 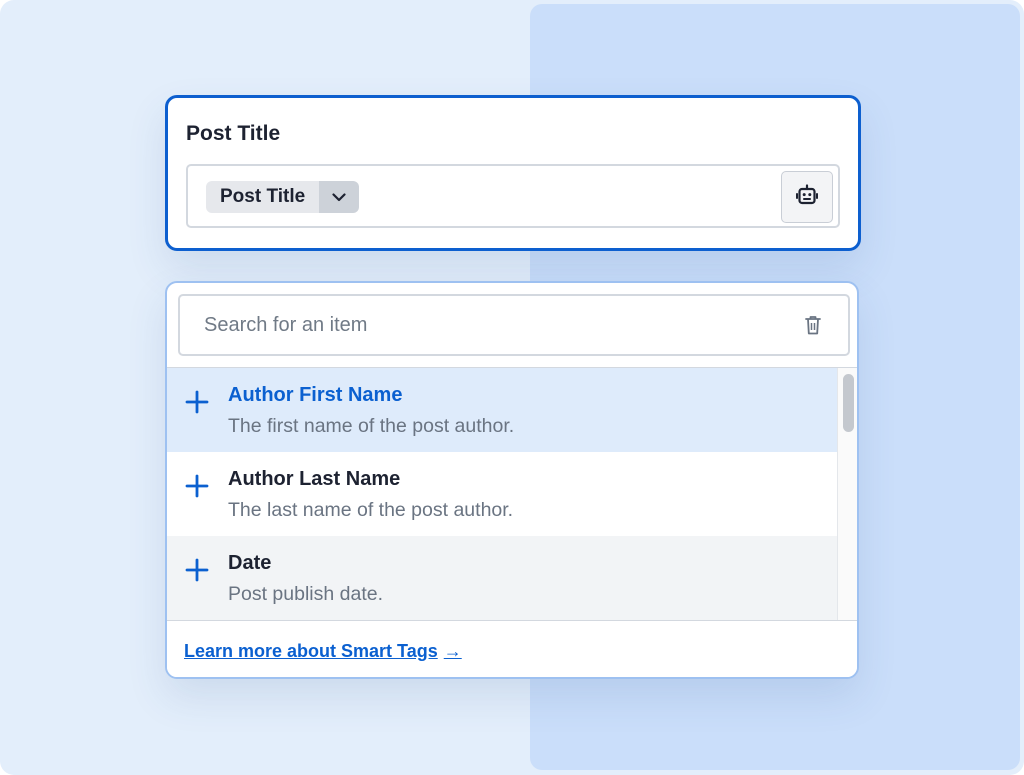 What do you see at coordinates (250, 563) in the screenshot?
I see `item-name: Date` at bounding box center [250, 563].